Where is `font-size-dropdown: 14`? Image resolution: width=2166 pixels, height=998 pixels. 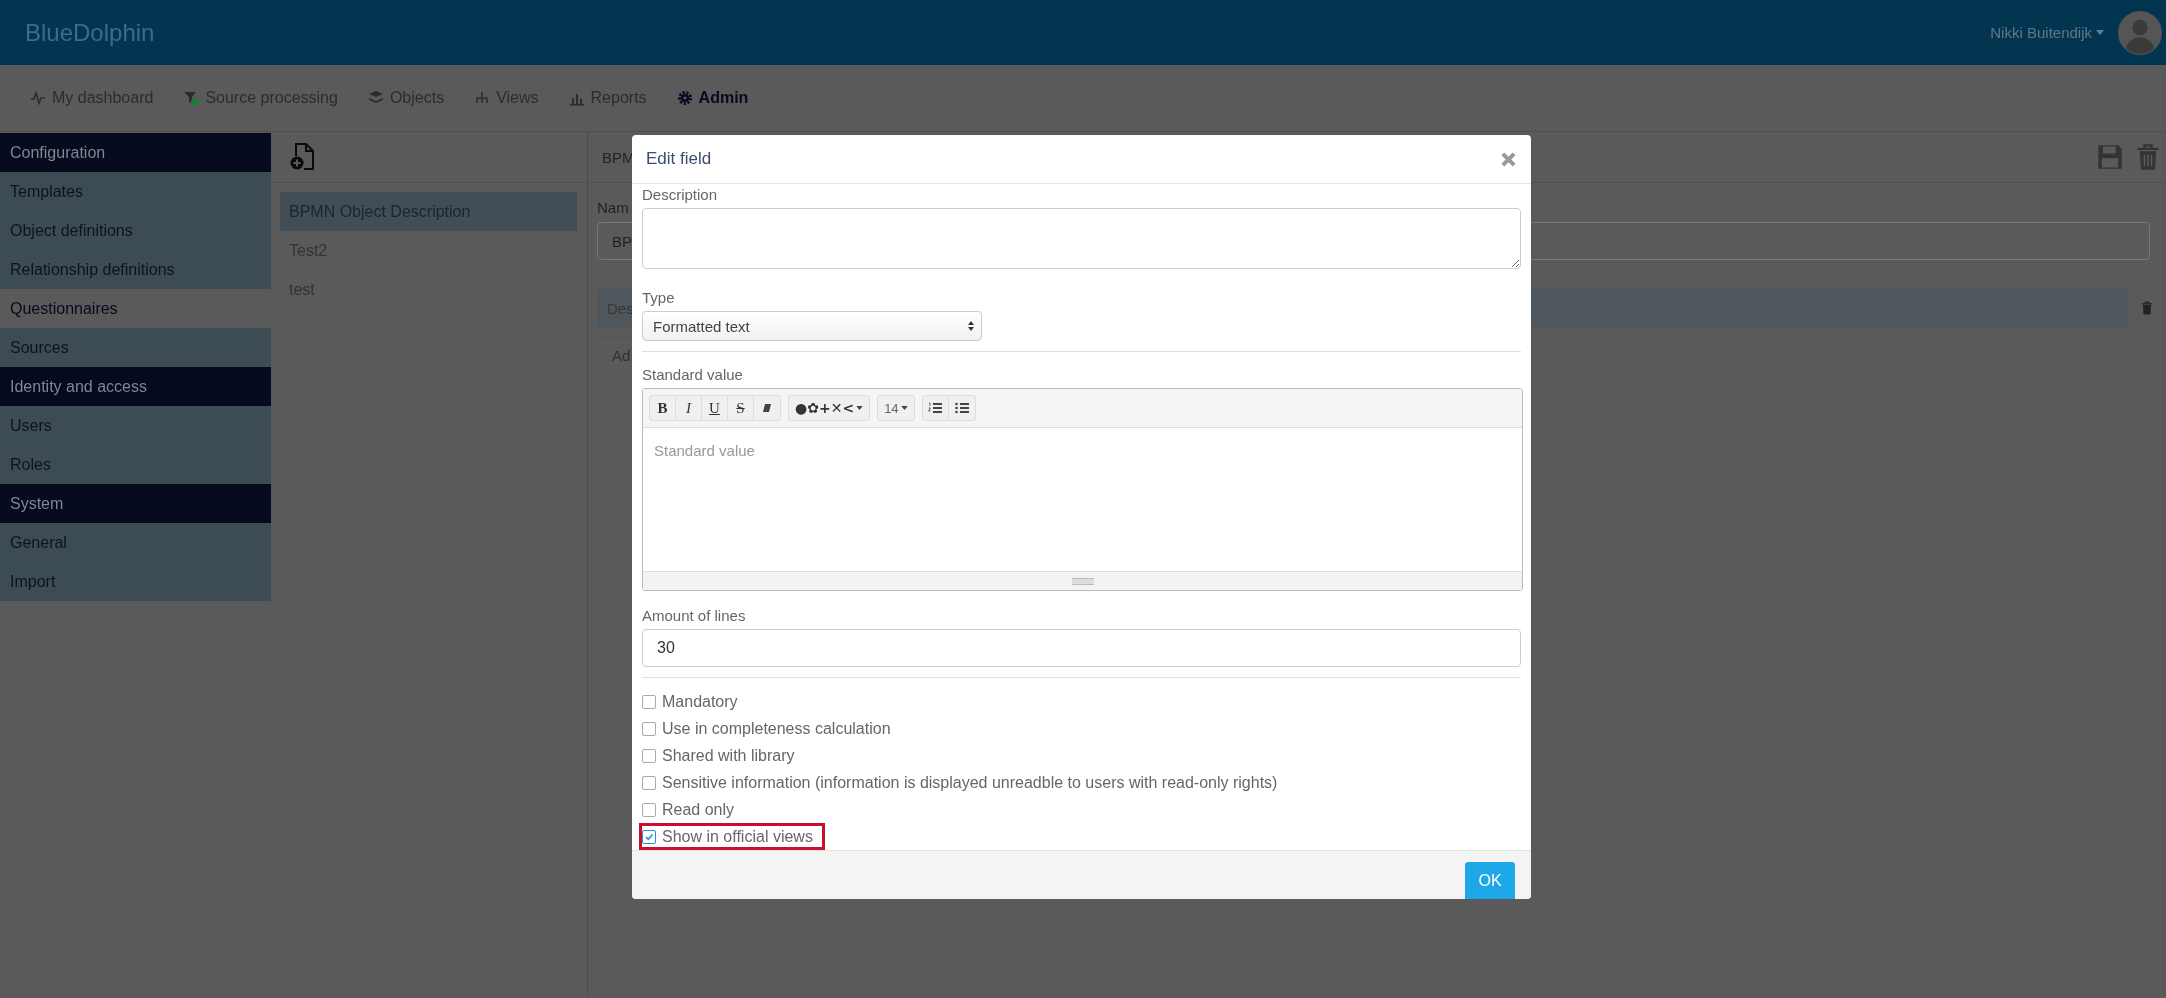 font-size-dropdown: 14 is located at coordinates (896, 408).